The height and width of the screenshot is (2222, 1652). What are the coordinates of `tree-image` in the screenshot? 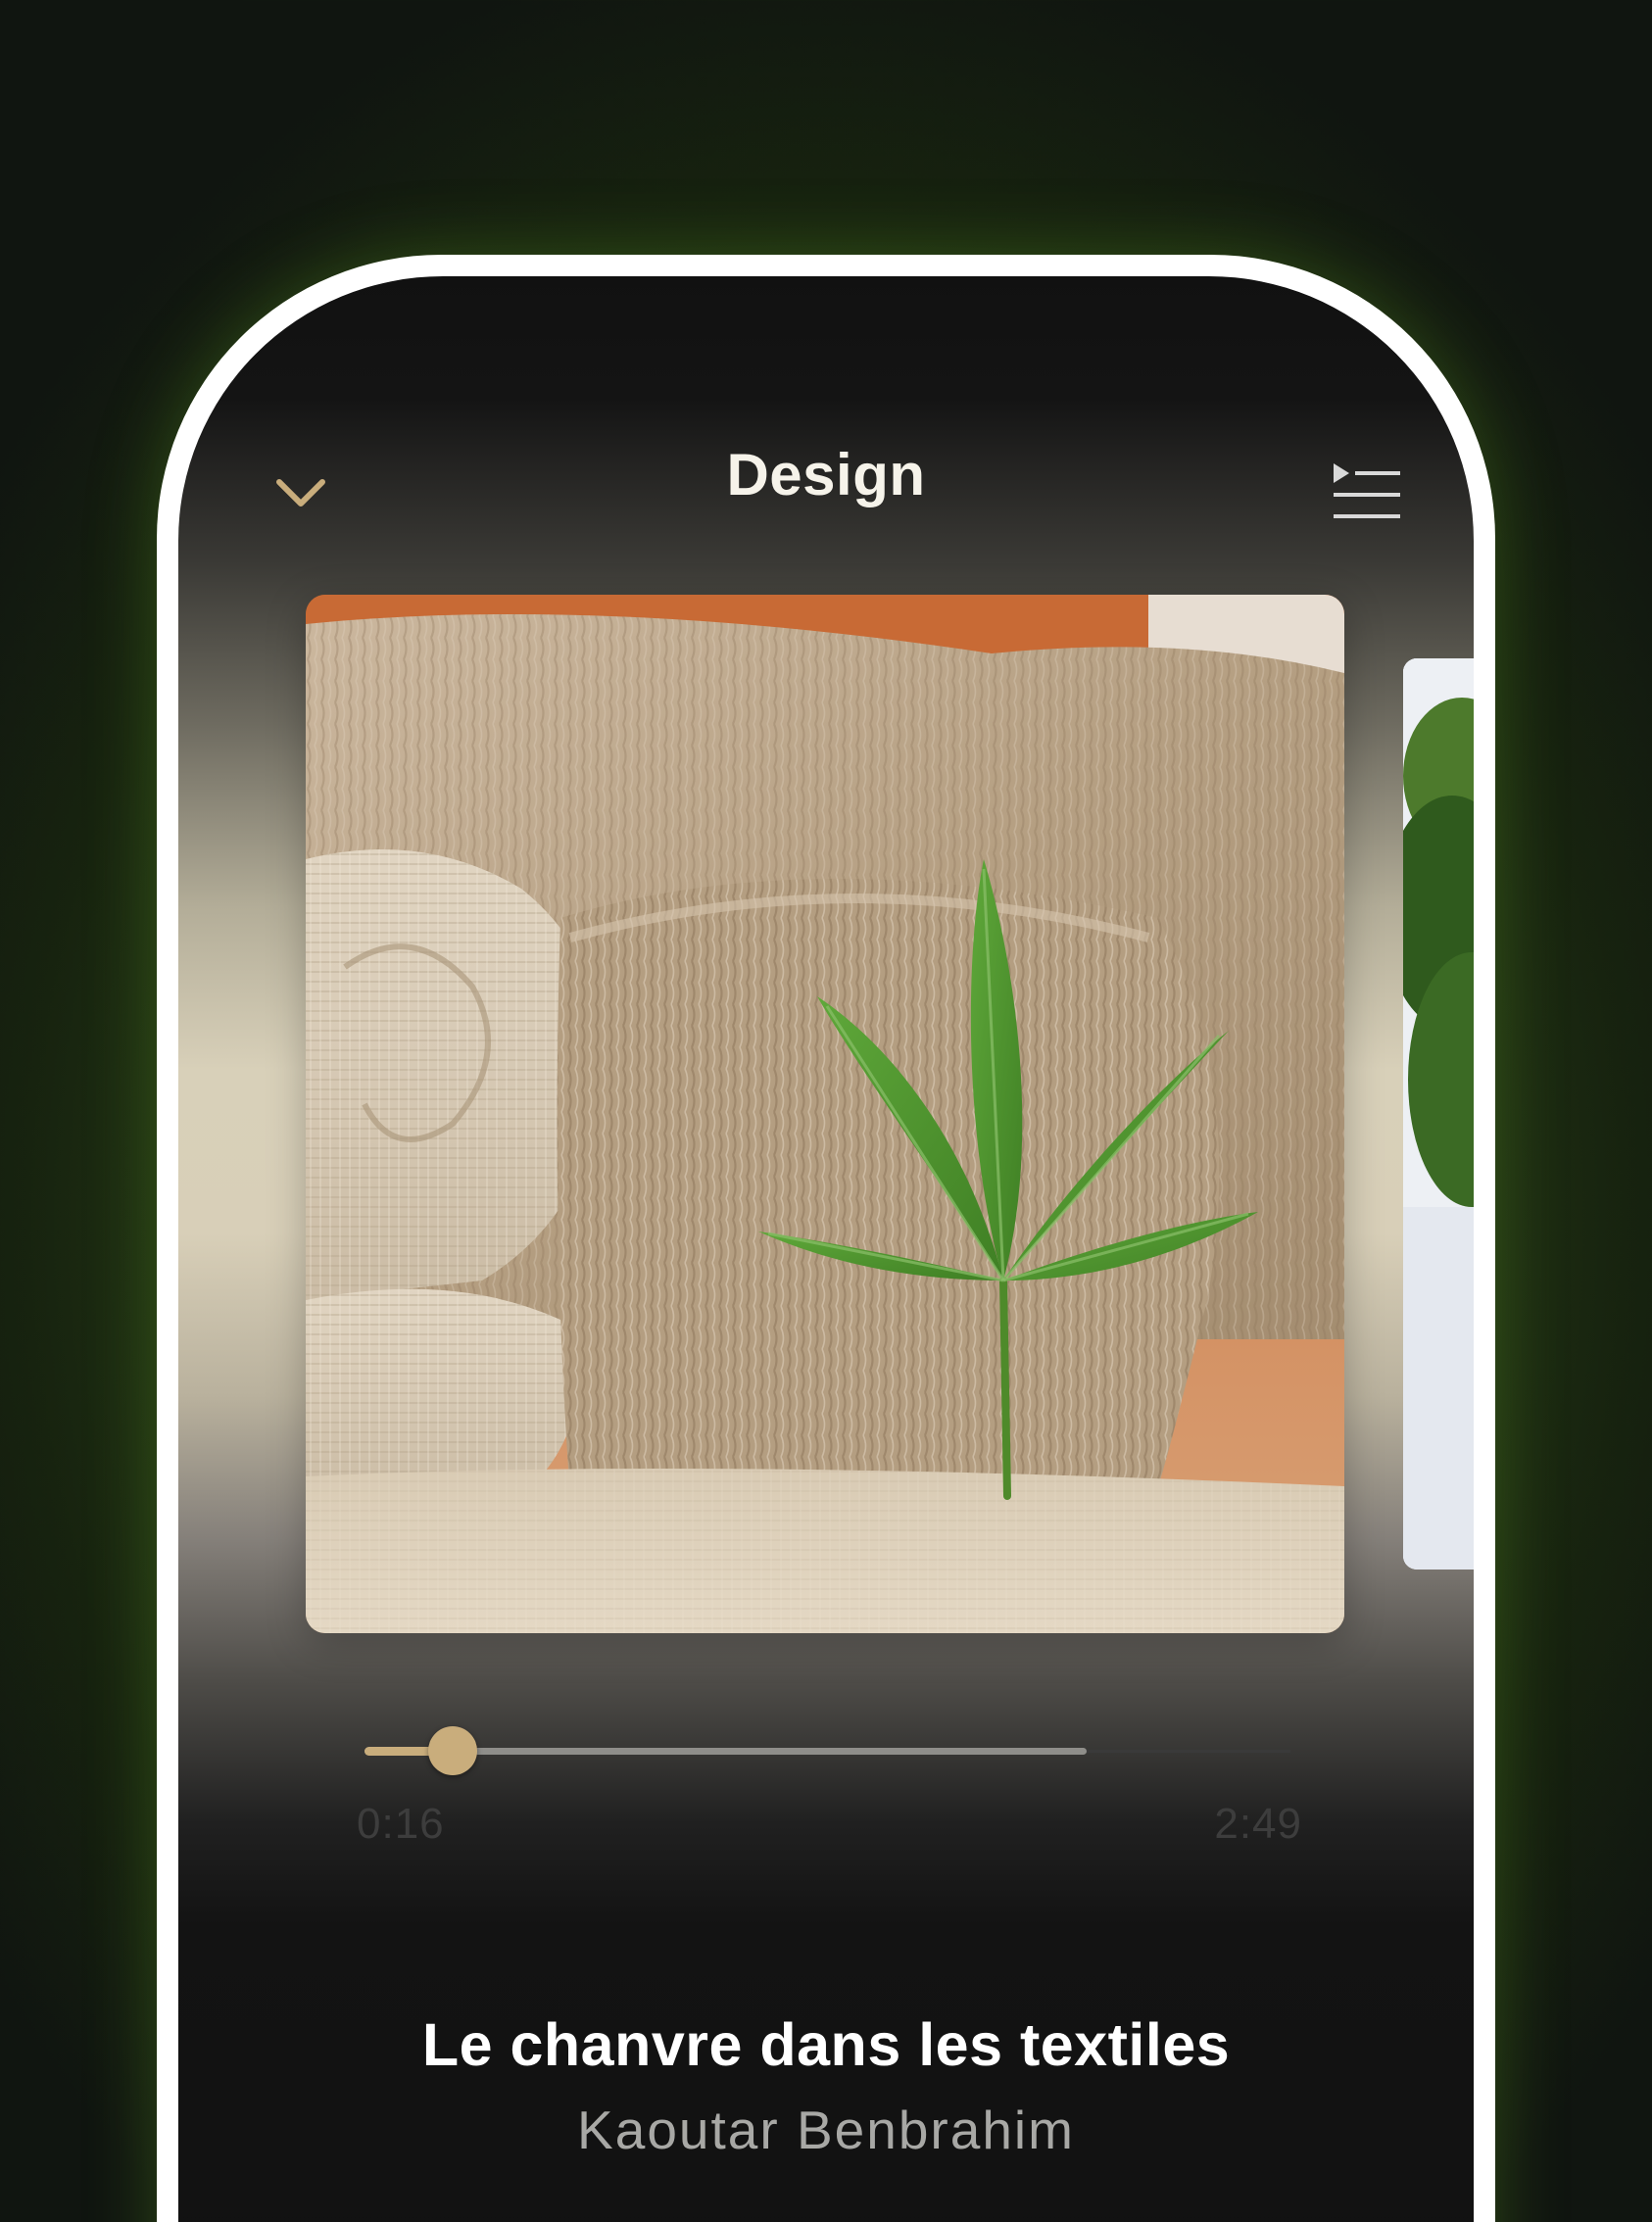 It's located at (1438, 1114).